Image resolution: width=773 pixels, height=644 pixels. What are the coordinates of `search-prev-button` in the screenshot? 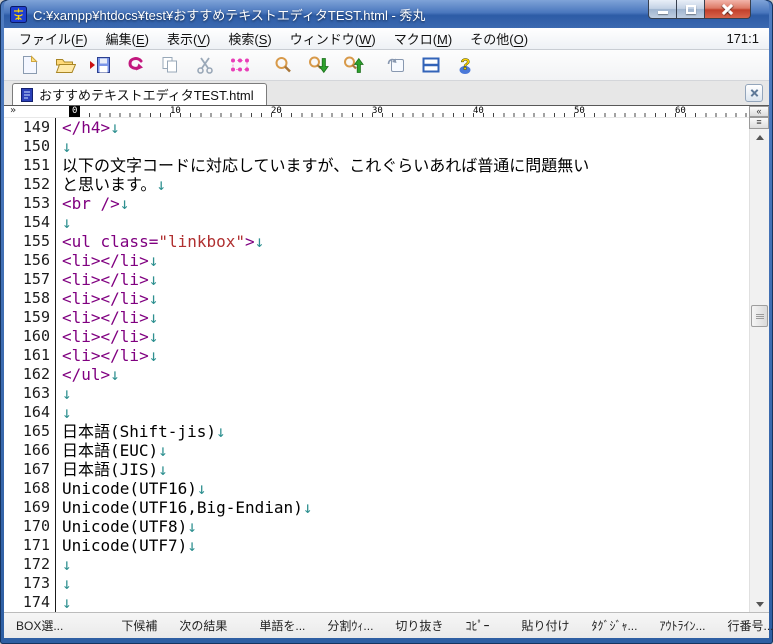 It's located at (353, 65).